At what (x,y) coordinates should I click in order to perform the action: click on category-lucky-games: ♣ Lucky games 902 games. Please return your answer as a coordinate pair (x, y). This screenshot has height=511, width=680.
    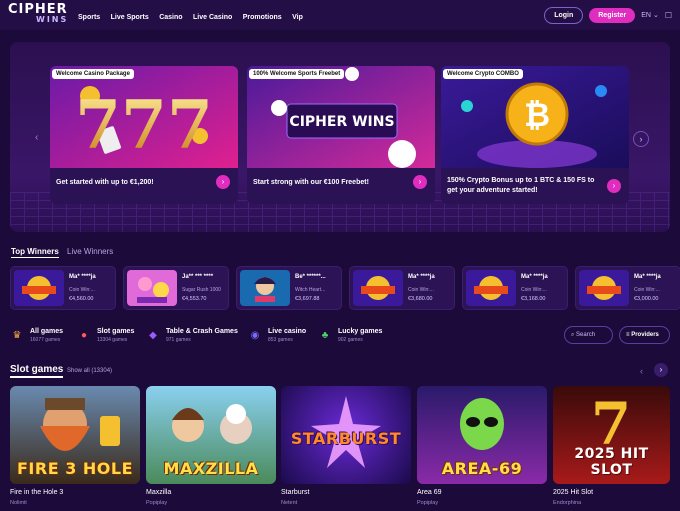
    Looking at the image, I should click on (350, 335).